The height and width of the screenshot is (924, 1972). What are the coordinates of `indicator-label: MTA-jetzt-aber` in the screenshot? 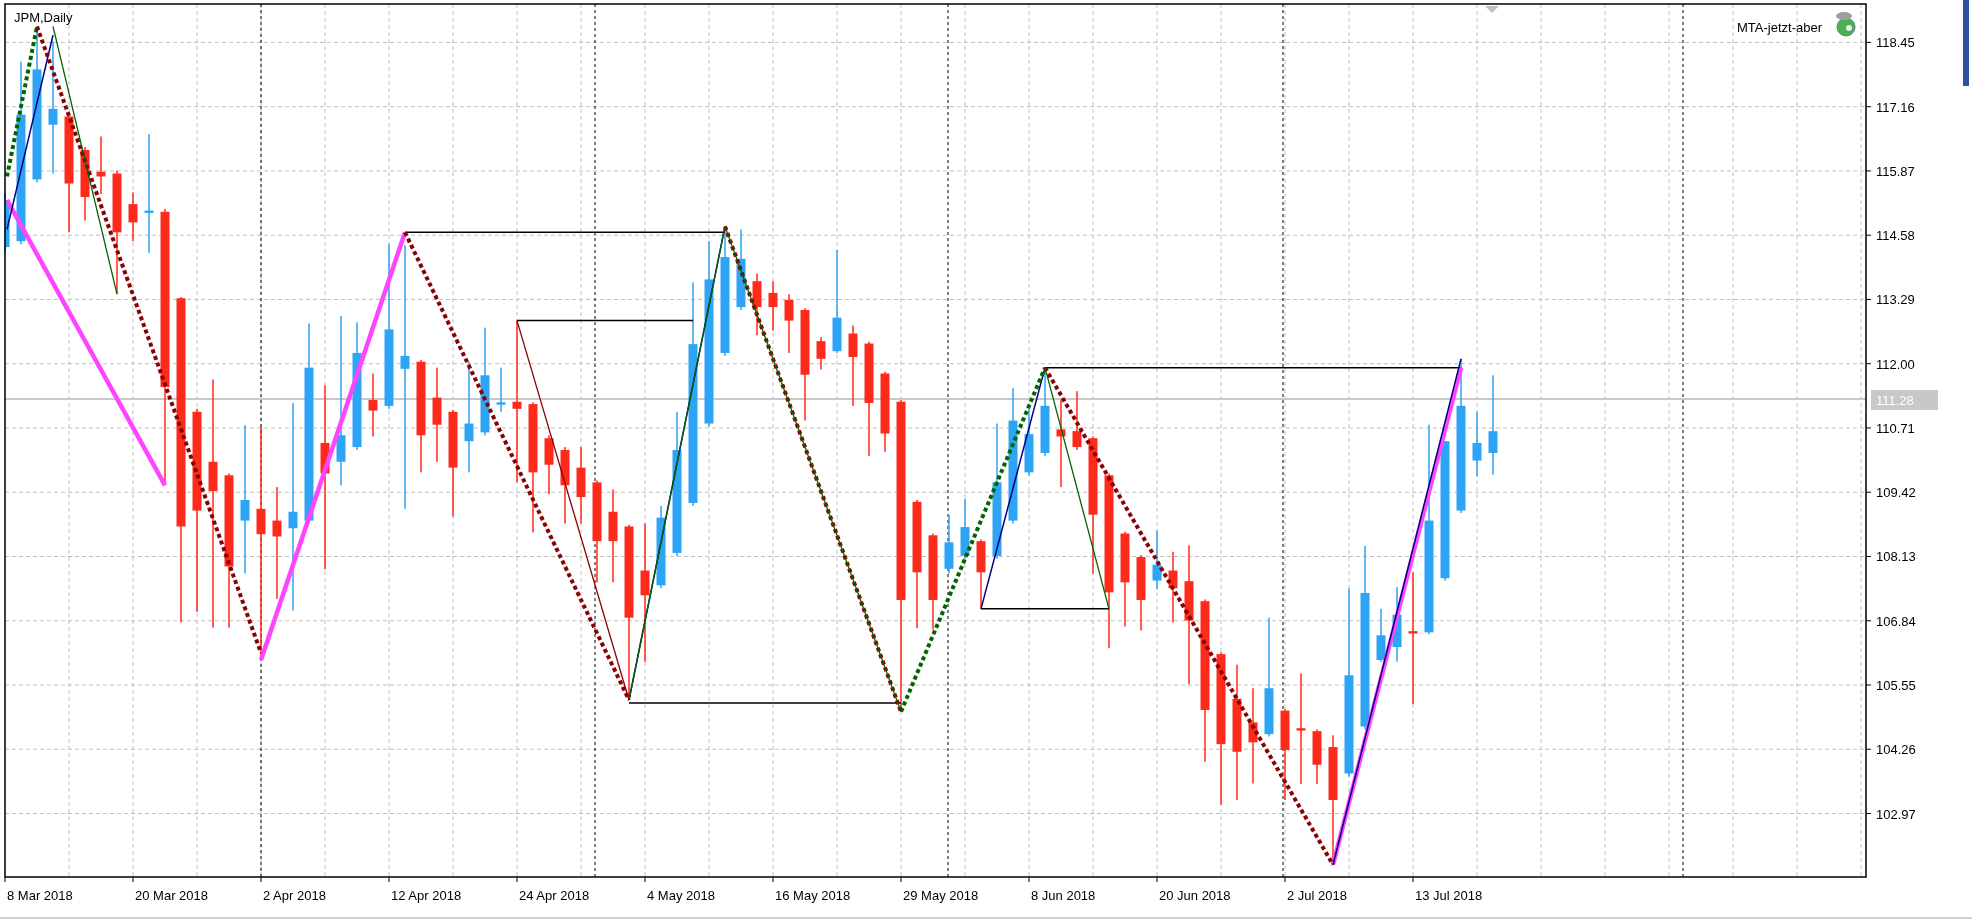 It's located at (1779, 27).